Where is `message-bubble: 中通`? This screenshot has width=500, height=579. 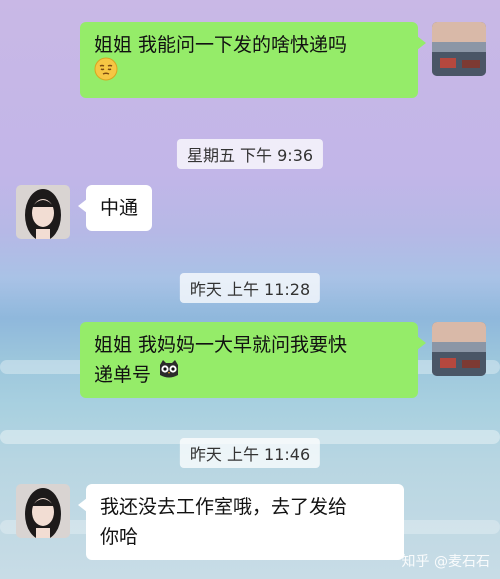
message-bubble: 中通 is located at coordinates (115, 208).